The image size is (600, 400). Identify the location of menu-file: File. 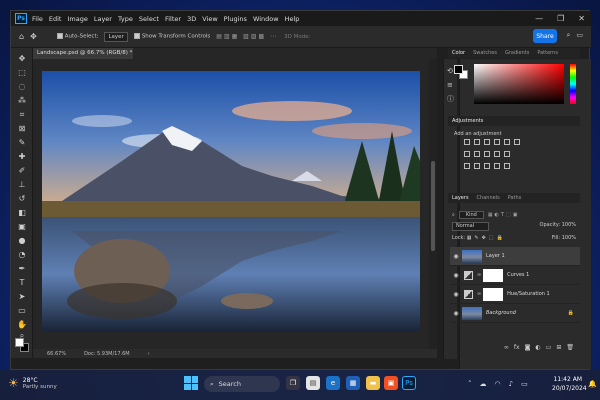
(37, 19).